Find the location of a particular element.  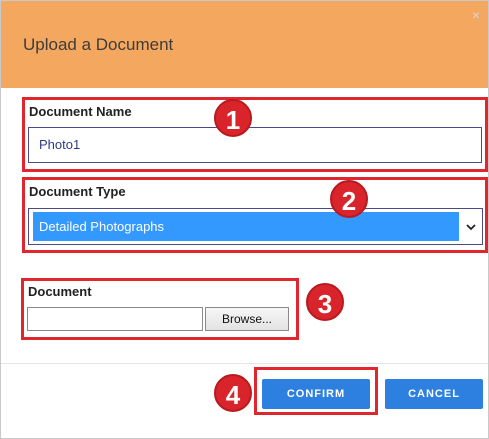

step-badge-4: 4 is located at coordinates (233, 393).